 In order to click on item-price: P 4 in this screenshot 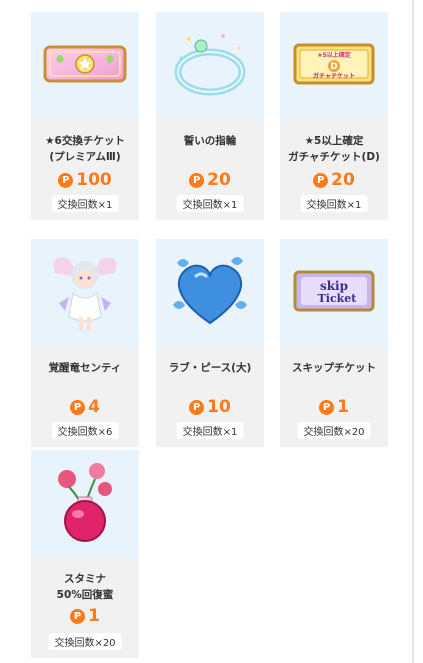, I will do `click(85, 407)`.